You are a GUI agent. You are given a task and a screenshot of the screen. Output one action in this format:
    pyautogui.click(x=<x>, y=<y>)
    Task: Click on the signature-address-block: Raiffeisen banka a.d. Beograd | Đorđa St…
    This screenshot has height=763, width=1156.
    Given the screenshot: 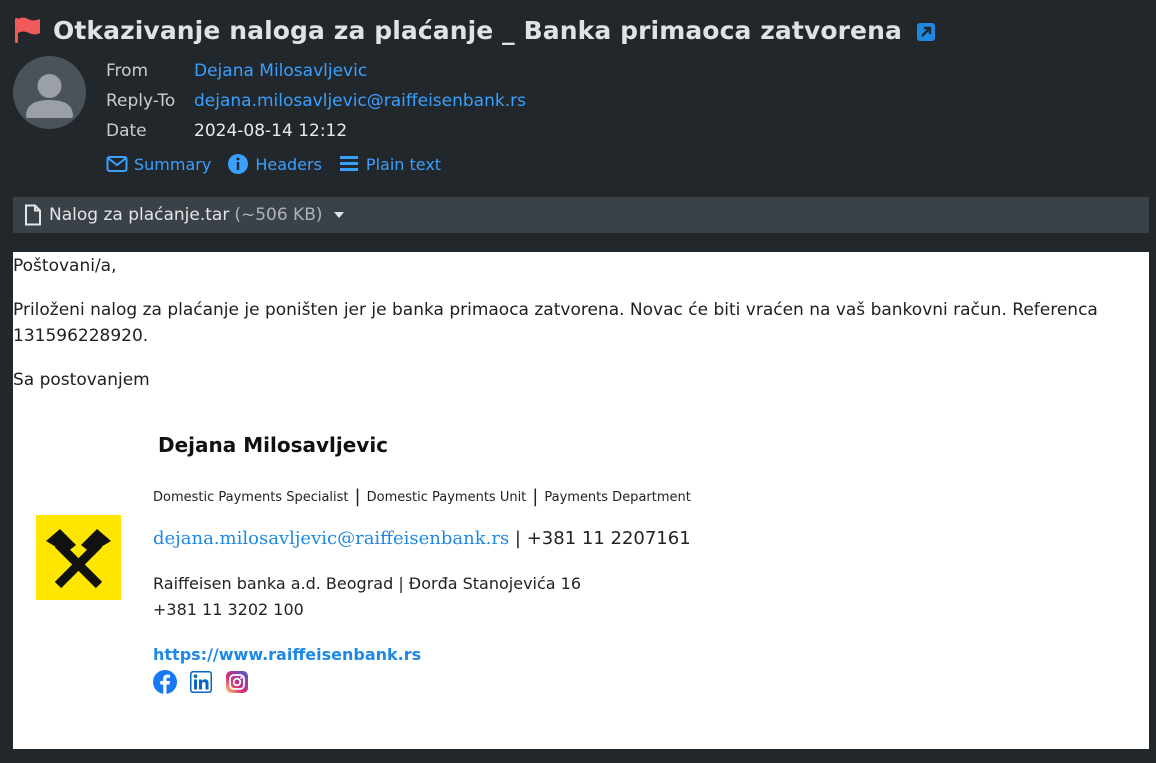 What is the action you would take?
    pyautogui.click(x=367, y=597)
    